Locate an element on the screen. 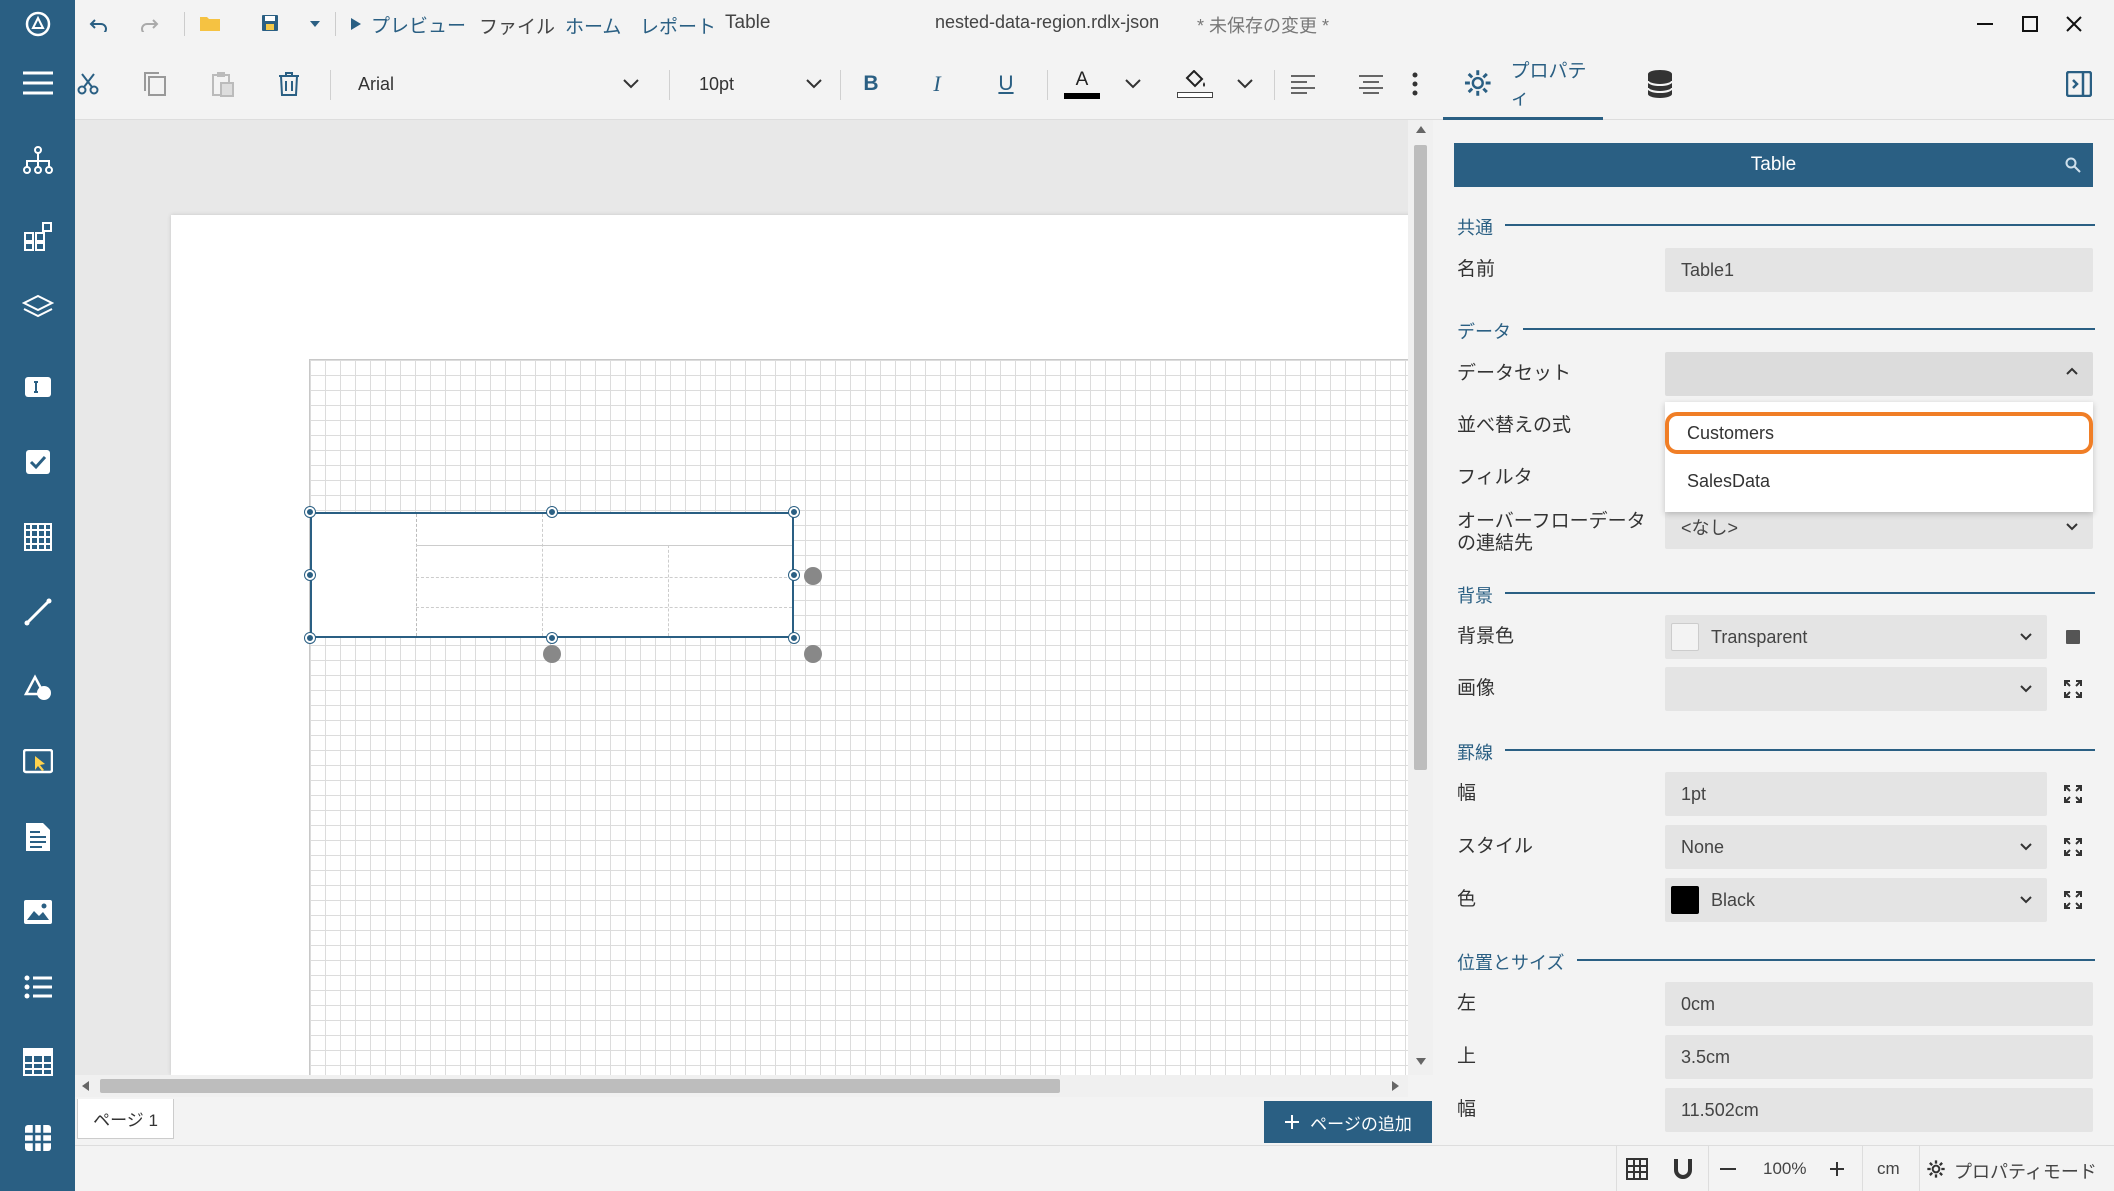  border-style-expand-button is located at coordinates (2073, 847).